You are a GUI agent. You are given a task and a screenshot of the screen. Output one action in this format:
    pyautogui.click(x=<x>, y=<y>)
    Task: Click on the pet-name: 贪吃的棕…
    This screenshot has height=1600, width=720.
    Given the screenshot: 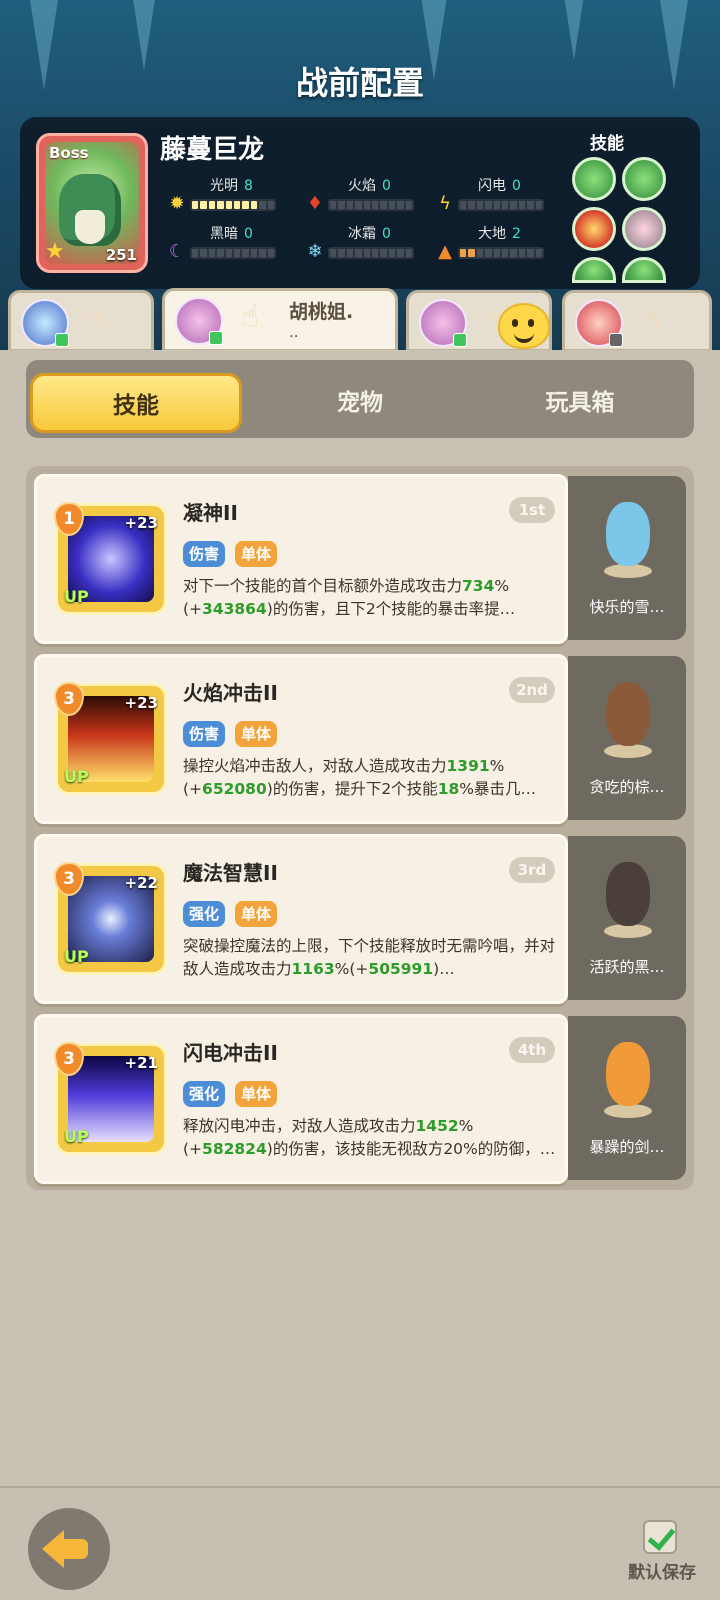 What is the action you would take?
    pyautogui.click(x=627, y=787)
    